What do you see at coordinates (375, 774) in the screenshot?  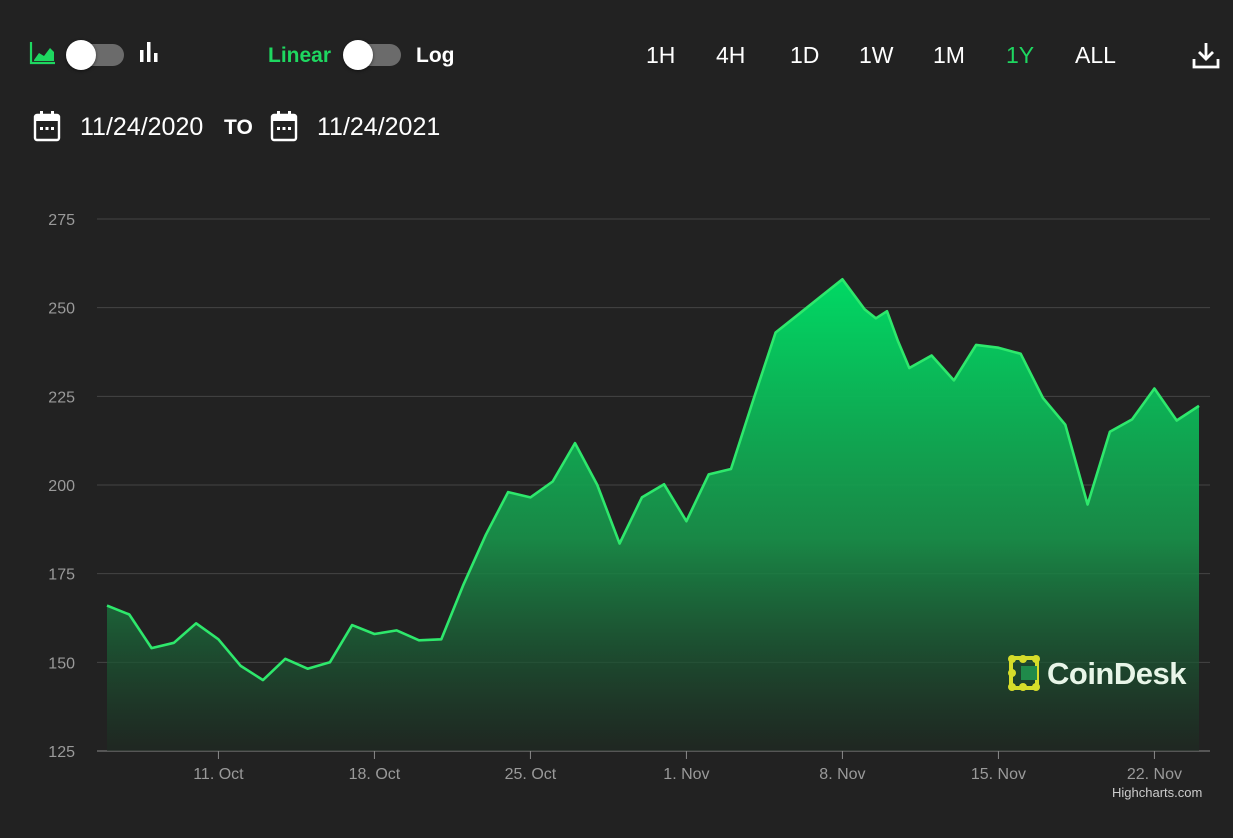 I see `x-tick-label: 18. Oct` at bounding box center [375, 774].